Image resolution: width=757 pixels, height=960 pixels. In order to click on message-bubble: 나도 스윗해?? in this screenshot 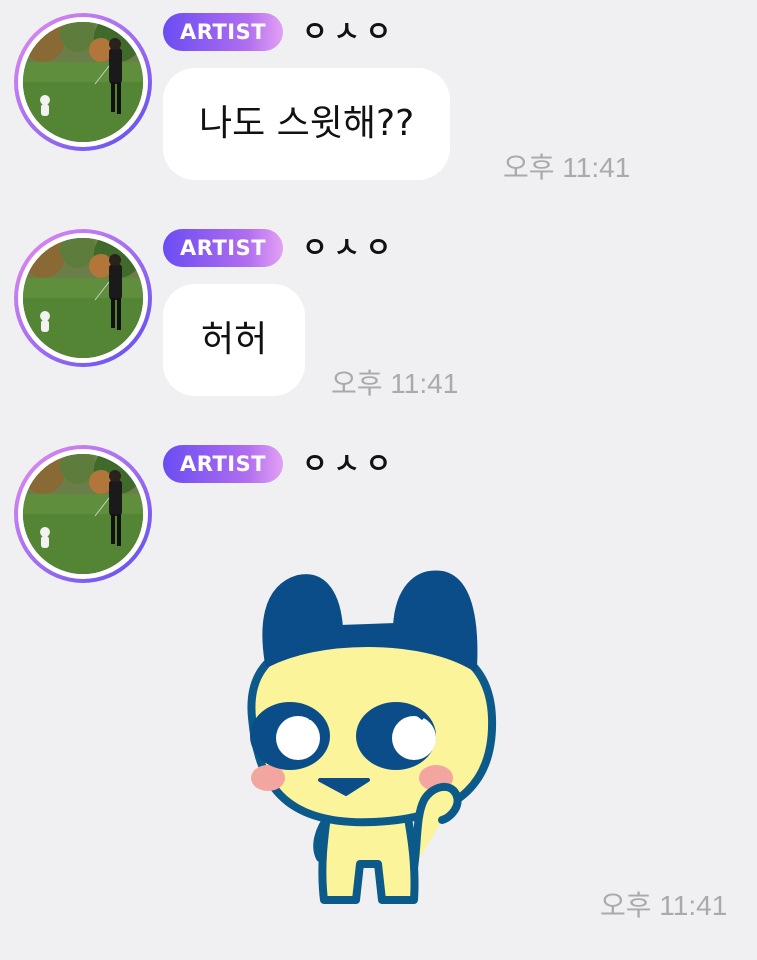, I will do `click(307, 124)`.